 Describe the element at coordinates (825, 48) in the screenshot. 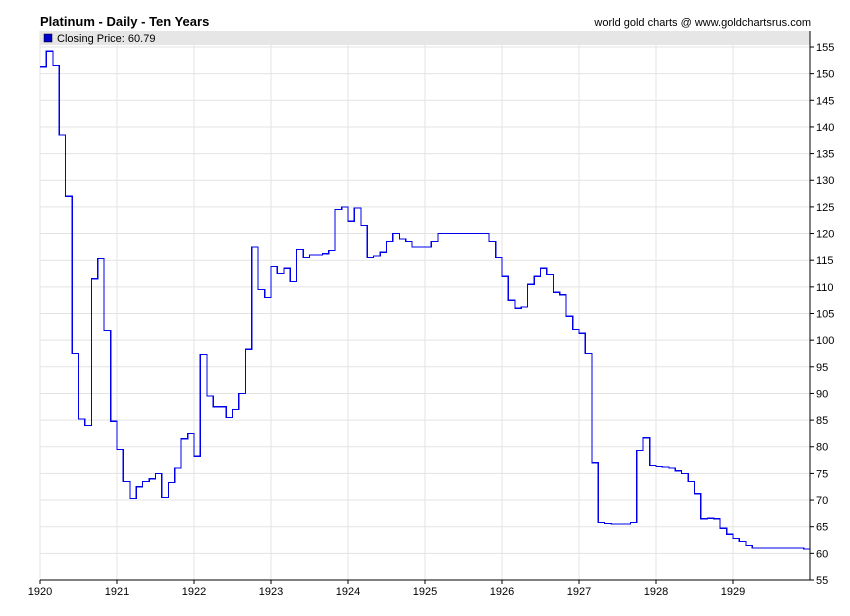

I see `y-tick-label: 155` at that location.